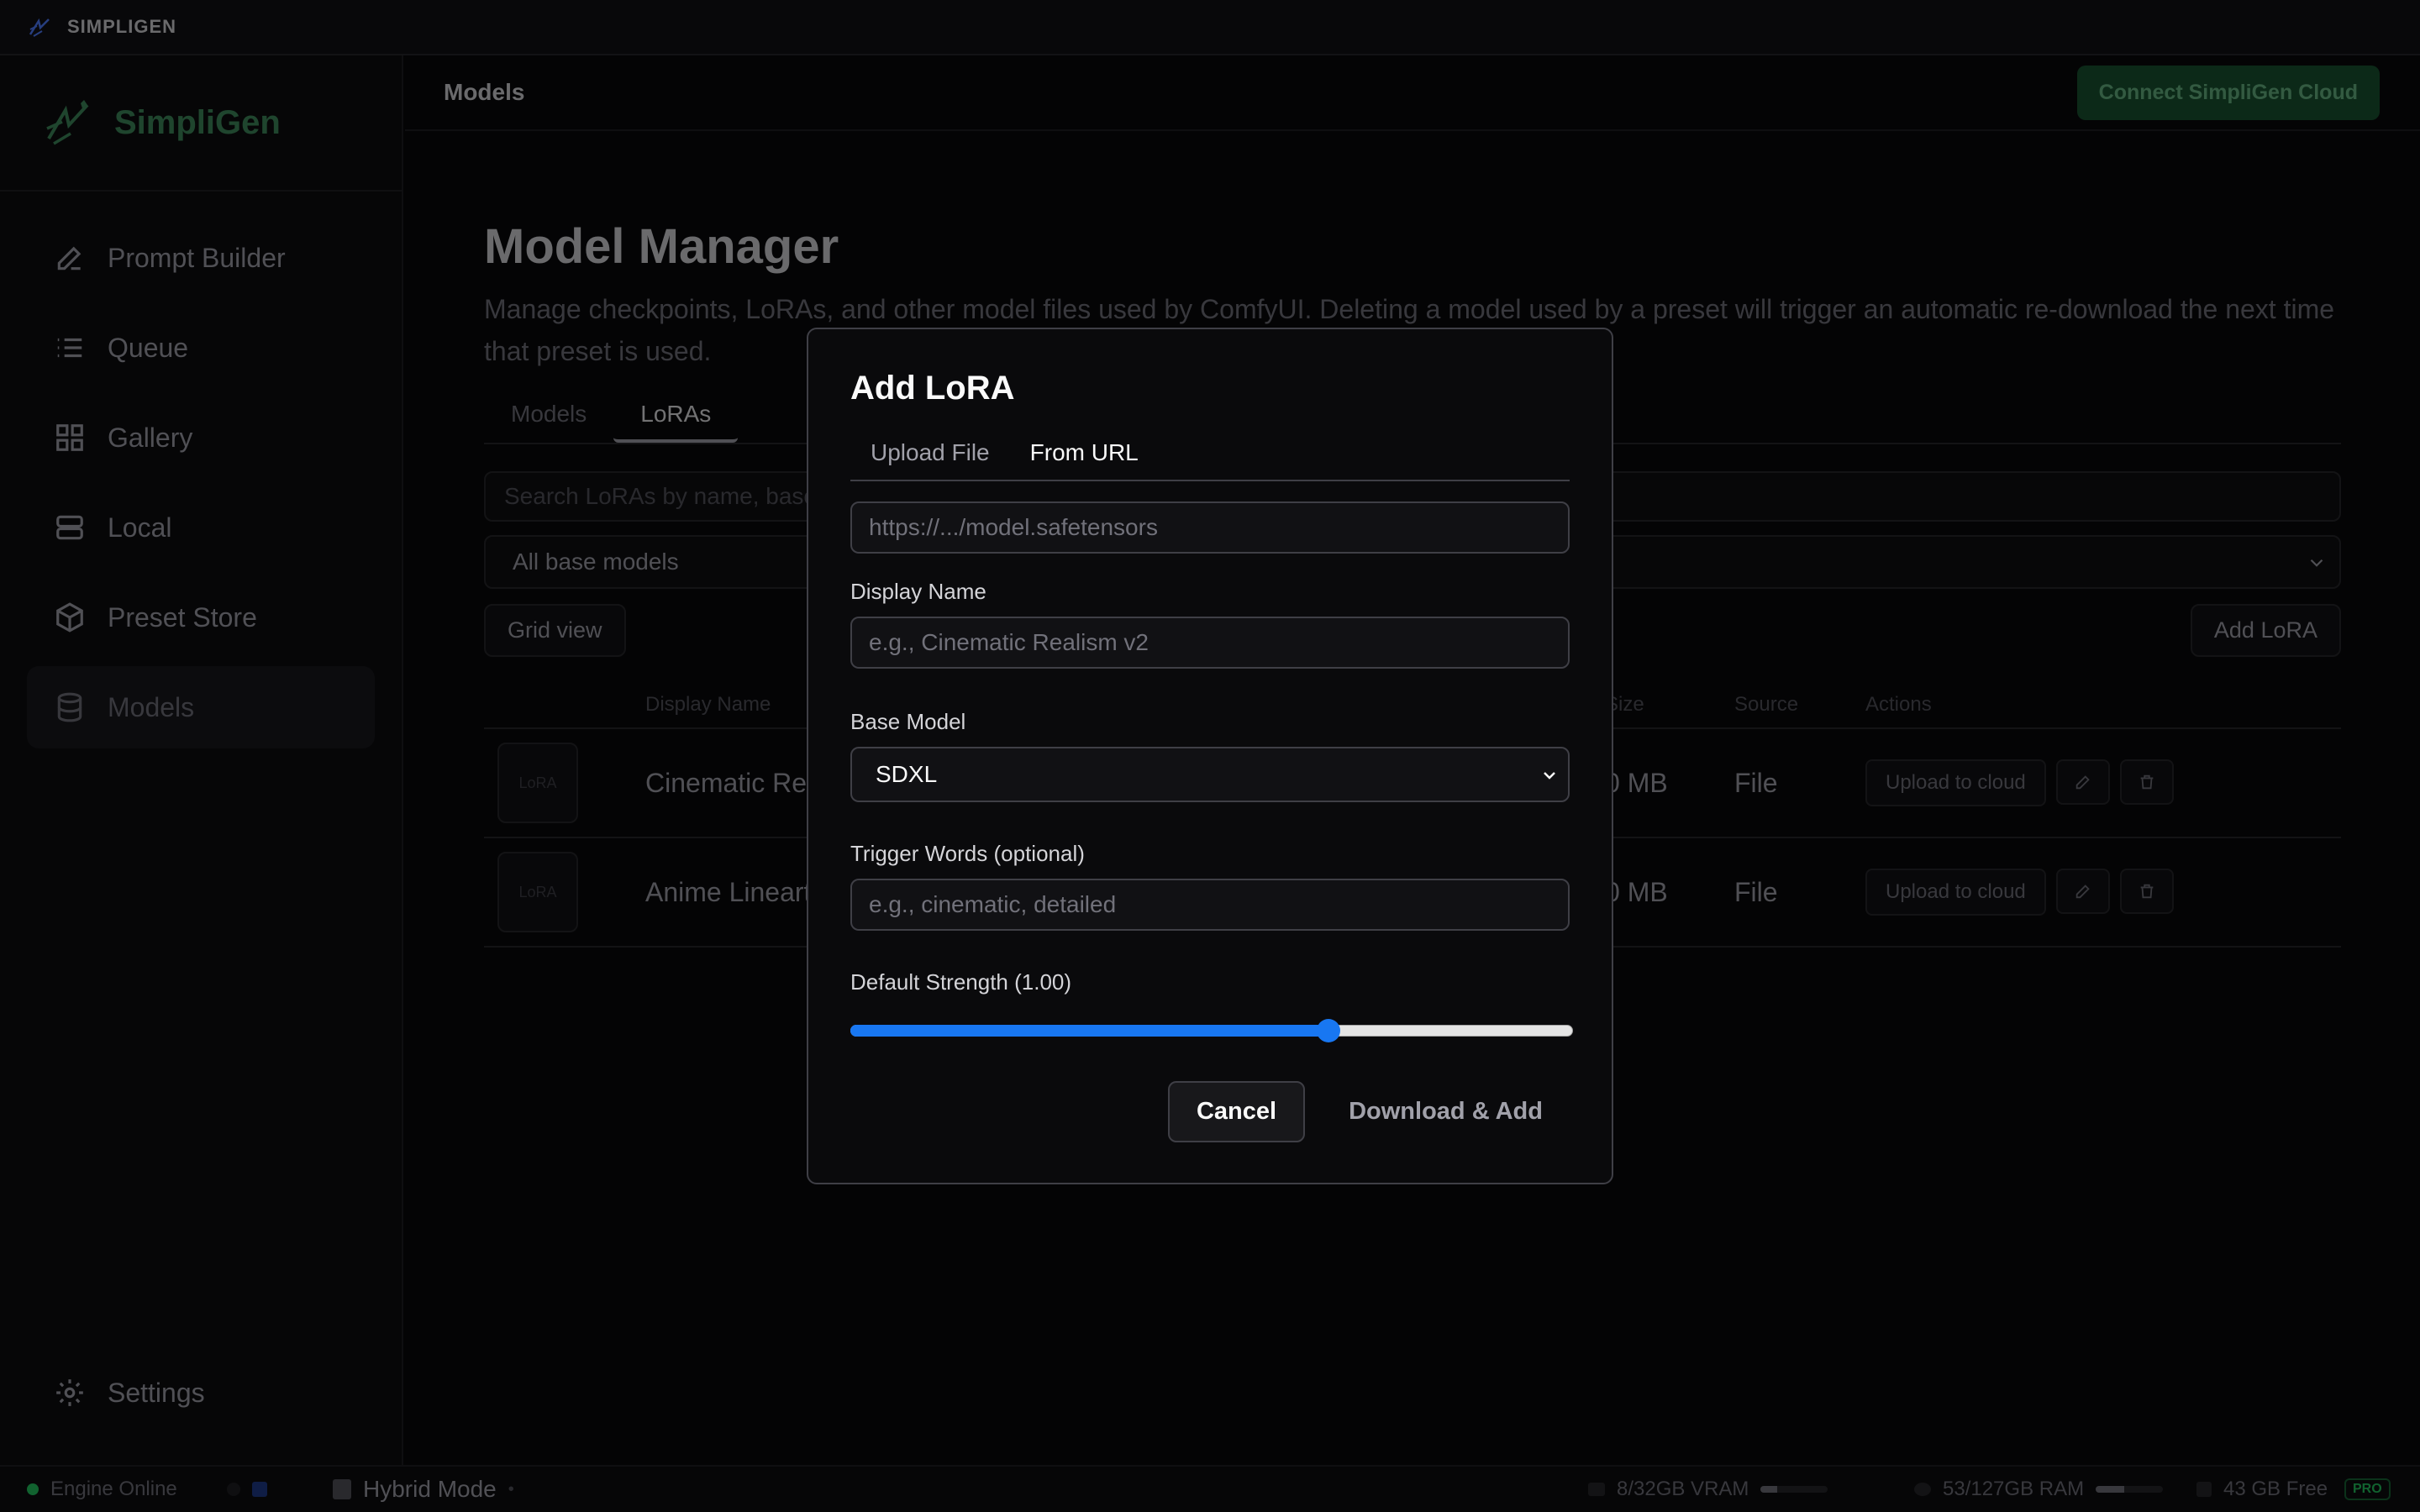 Image resolution: width=2420 pixels, height=1512 pixels. Describe the element at coordinates (967, 853) in the screenshot. I see `trigger-words-label: Trigger Words (optional)` at that location.